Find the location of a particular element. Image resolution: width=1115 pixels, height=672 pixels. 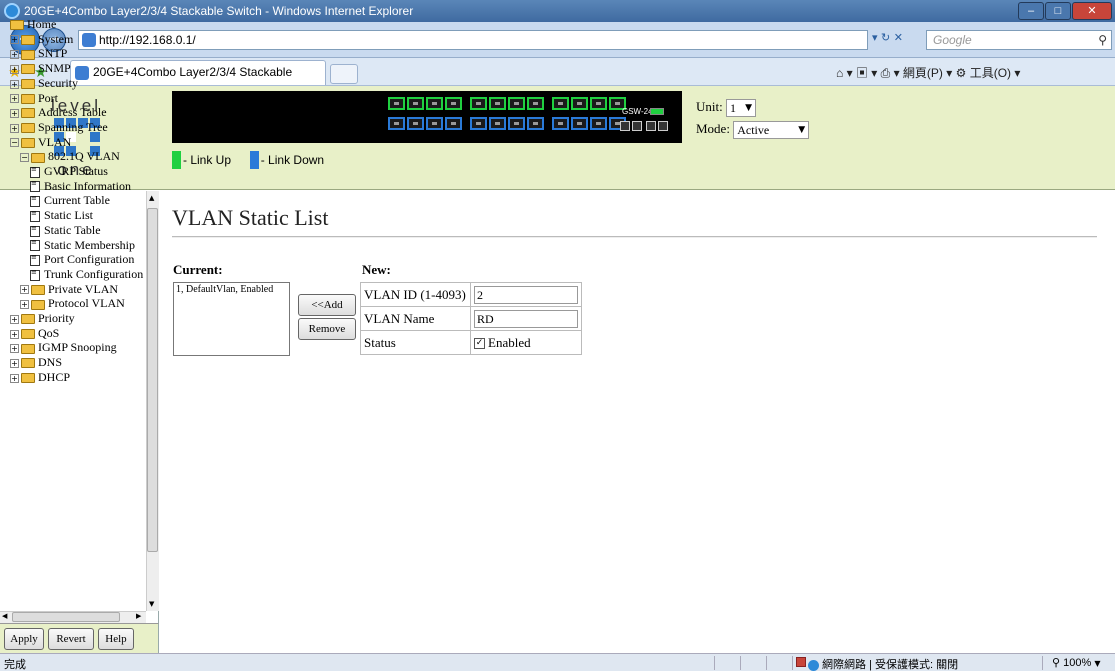

tree-hscroll-thumb is located at coordinates (66, 617).